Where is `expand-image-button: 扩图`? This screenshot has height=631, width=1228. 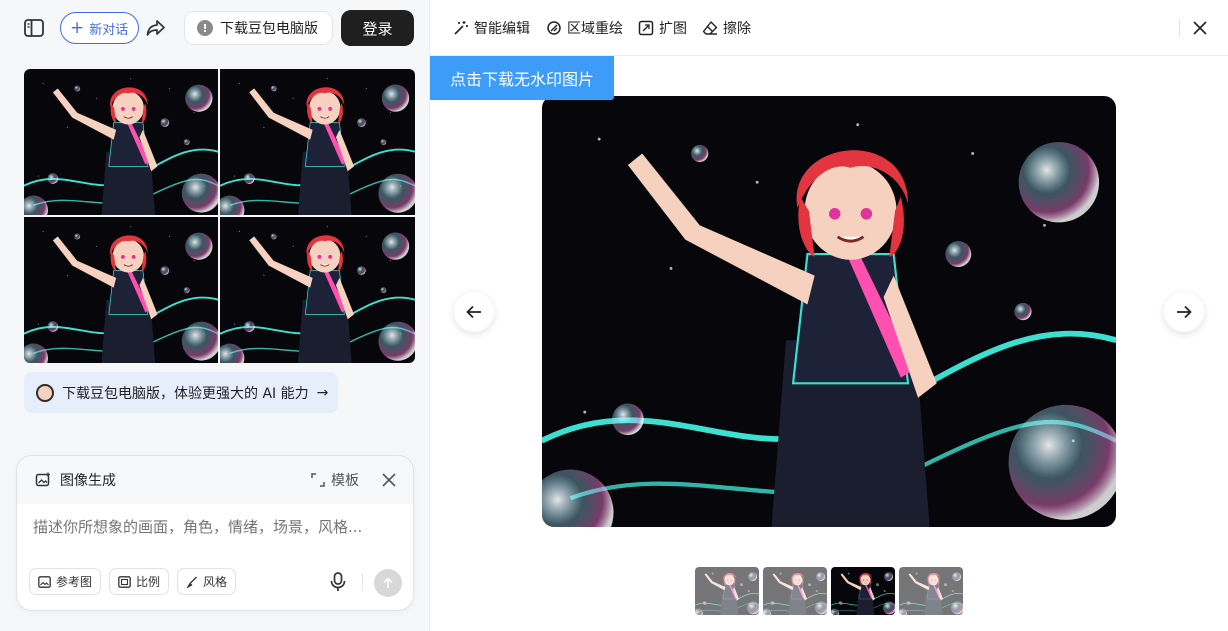
expand-image-button: 扩图 is located at coordinates (662, 28).